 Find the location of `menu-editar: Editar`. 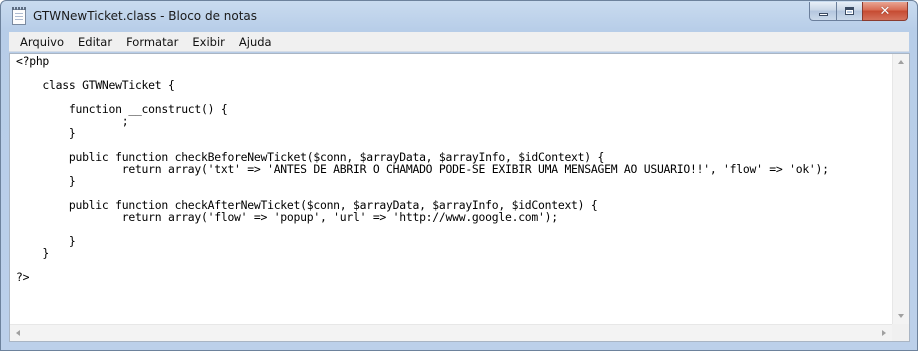

menu-editar: Editar is located at coordinates (95, 42).